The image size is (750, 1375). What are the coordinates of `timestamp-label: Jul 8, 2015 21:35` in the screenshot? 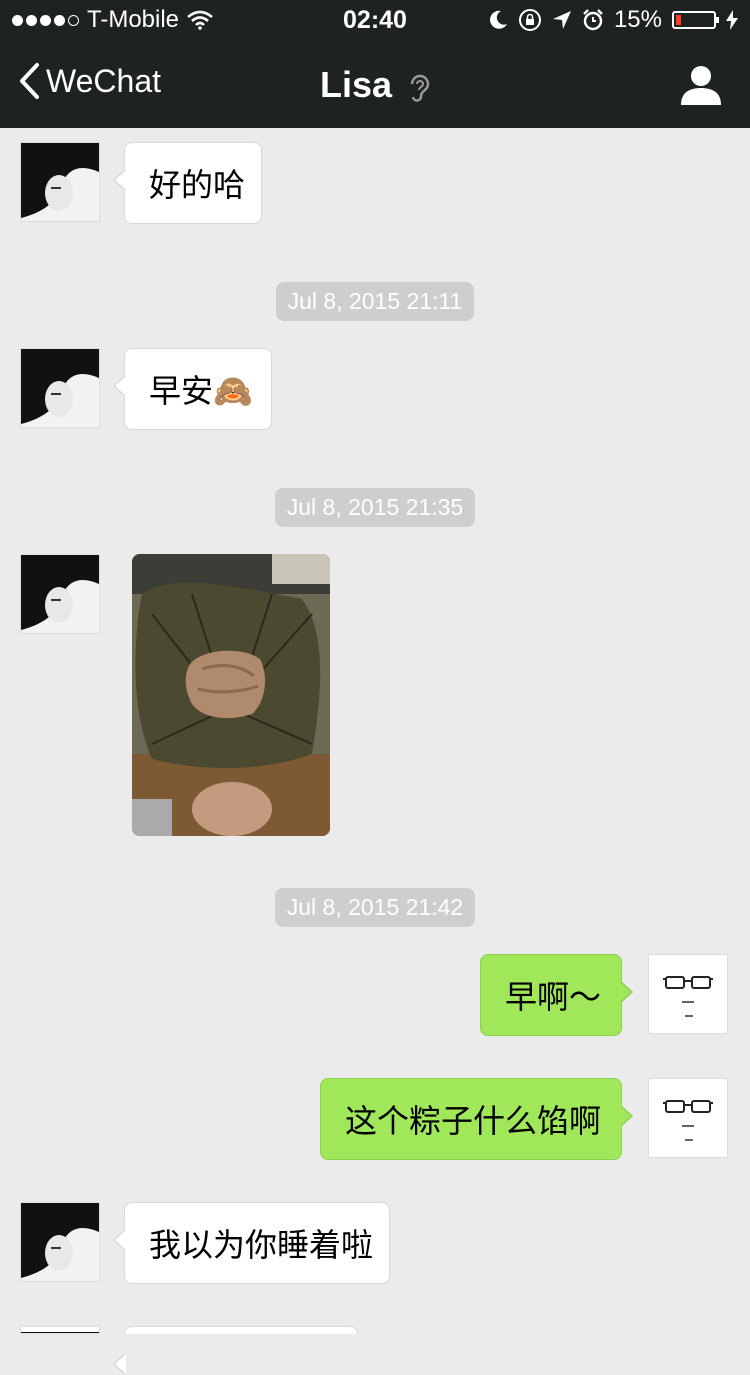 It's located at (375, 507).